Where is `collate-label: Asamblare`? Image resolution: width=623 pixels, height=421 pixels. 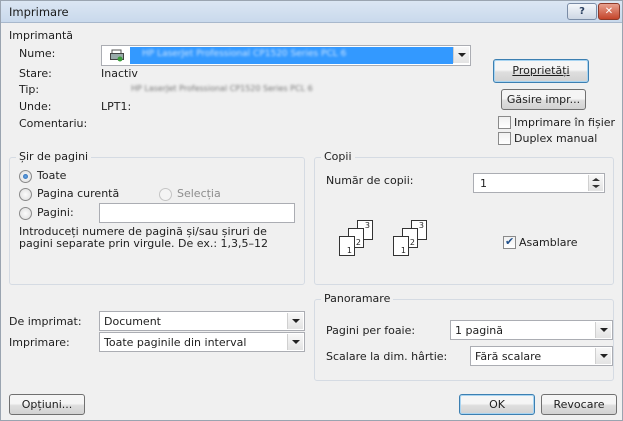
collate-label: Asamblare is located at coordinates (548, 242).